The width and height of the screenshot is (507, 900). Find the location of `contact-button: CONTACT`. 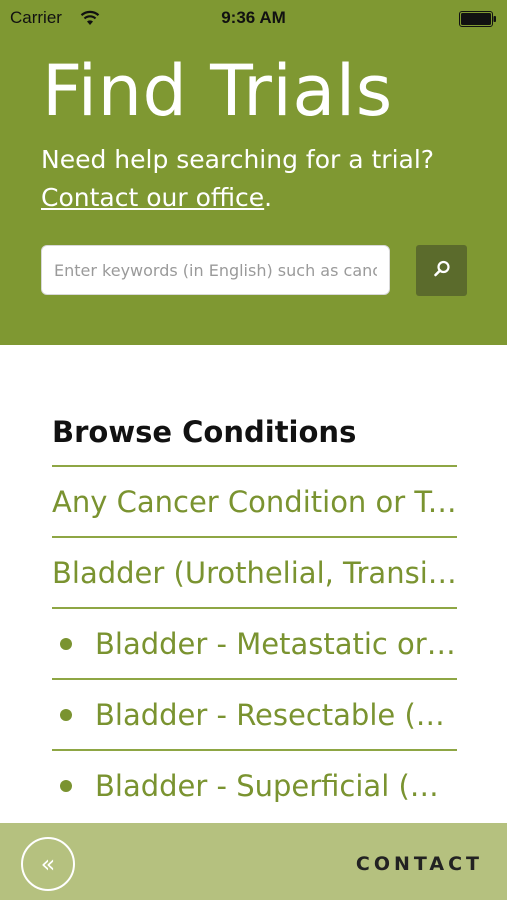

contact-button: CONTACT is located at coordinates (419, 864).